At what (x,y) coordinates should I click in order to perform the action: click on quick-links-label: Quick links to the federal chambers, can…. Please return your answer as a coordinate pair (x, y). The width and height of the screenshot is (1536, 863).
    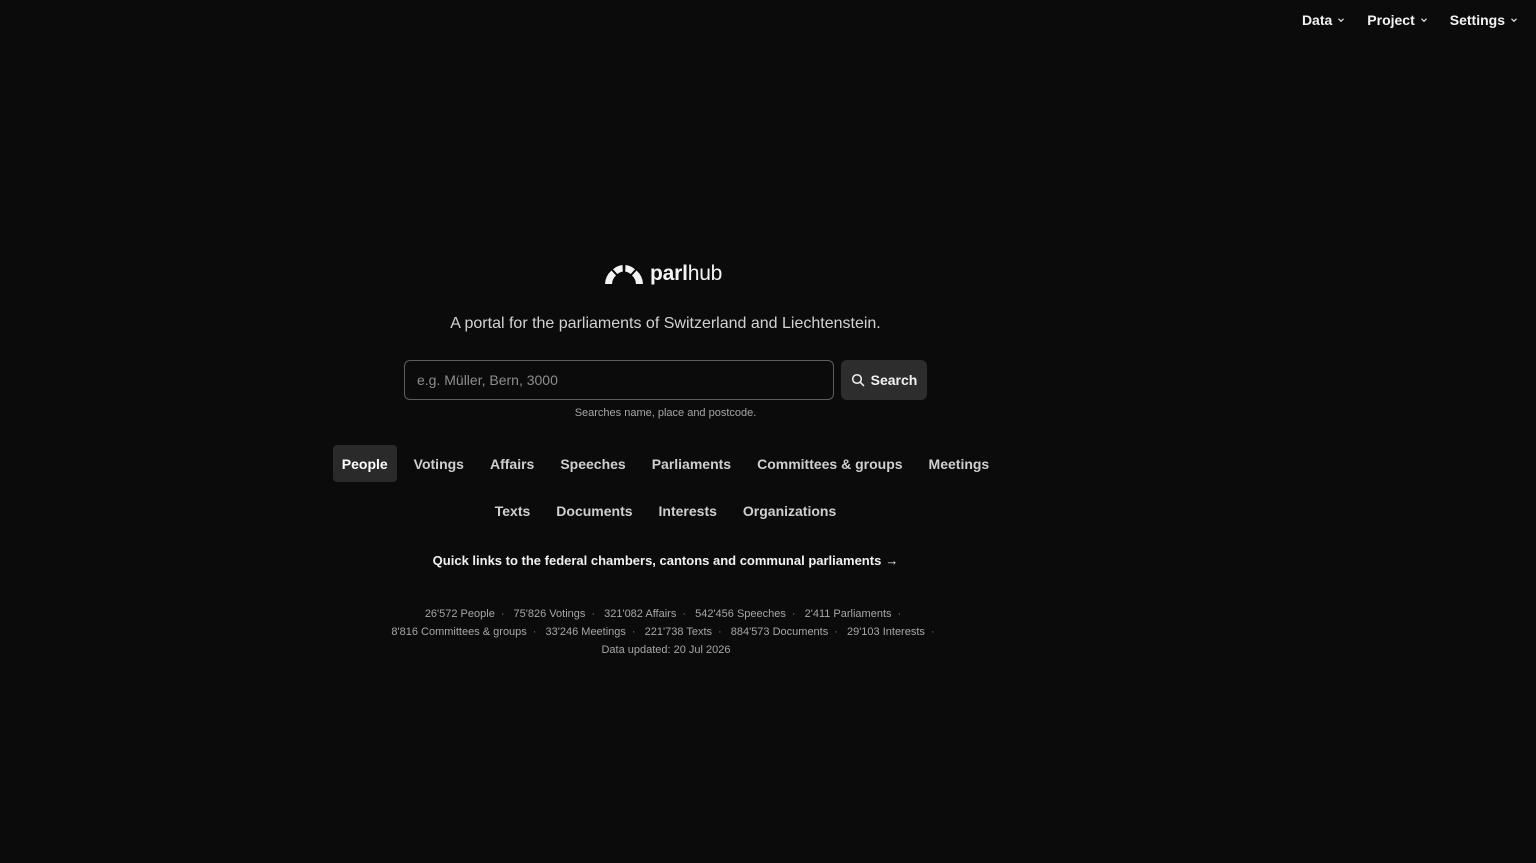
    Looking at the image, I should click on (657, 560).